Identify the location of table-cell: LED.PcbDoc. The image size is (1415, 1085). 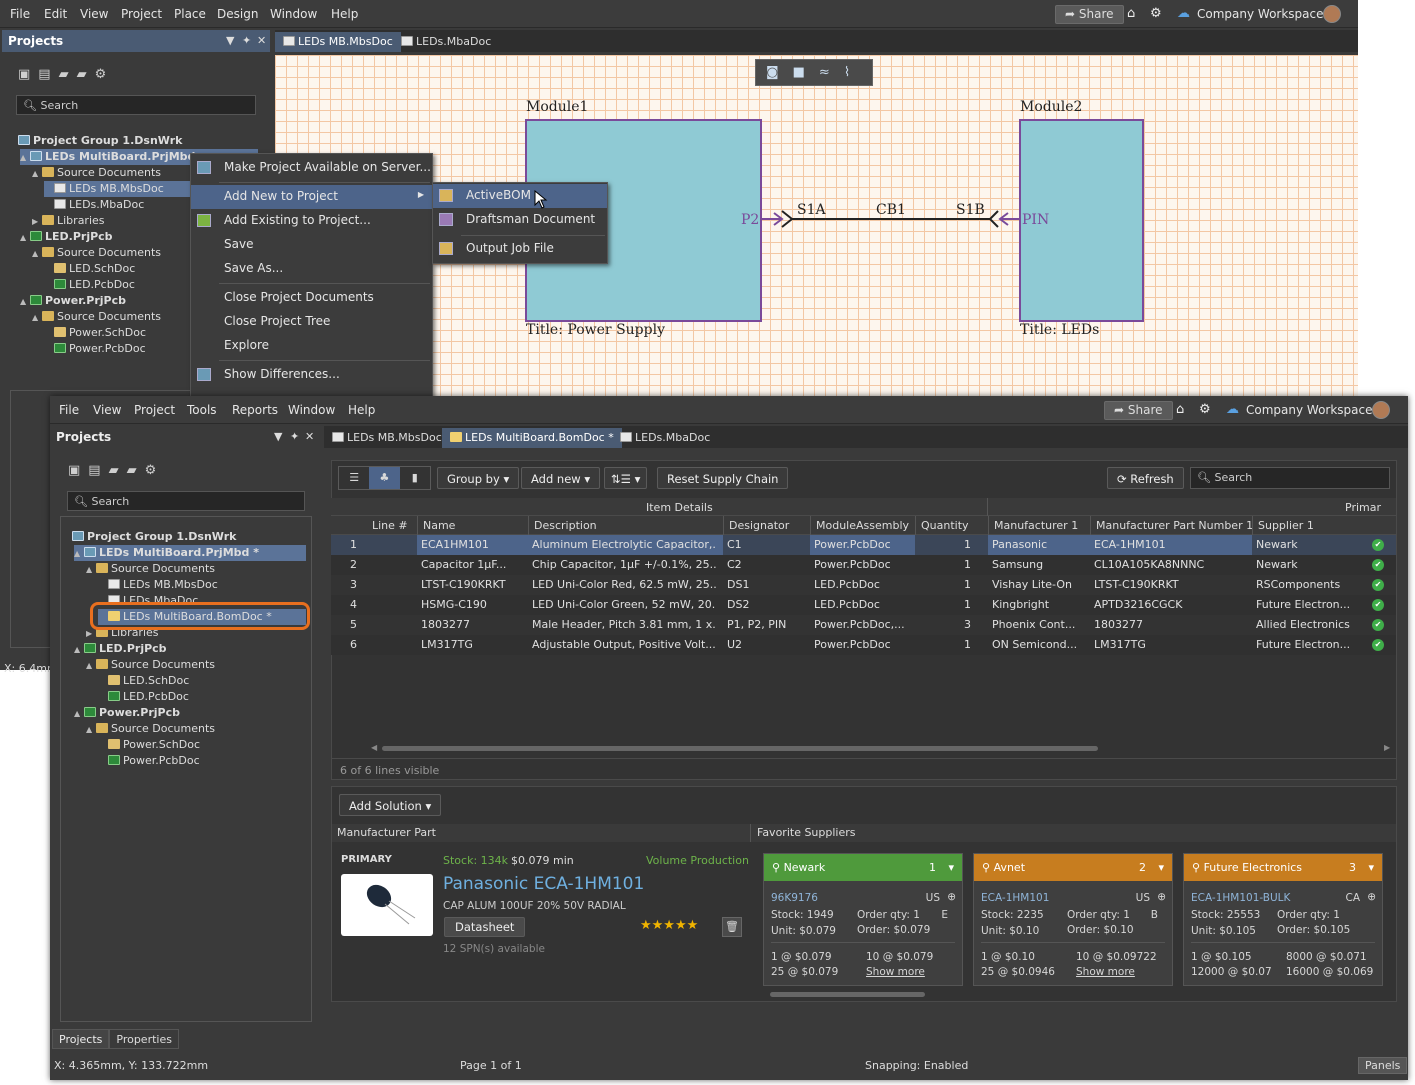
(861, 584).